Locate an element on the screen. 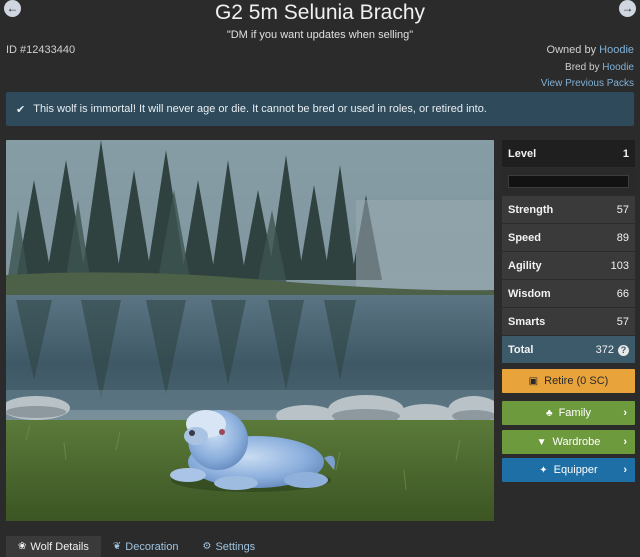 This screenshot has height=557, width=640. agility-label: Agility is located at coordinates (525, 265).